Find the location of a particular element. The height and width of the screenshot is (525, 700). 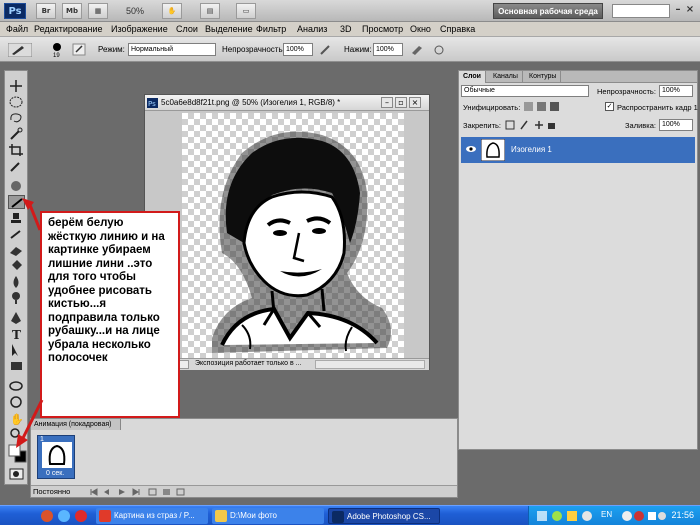

menu-edit: Редактирование is located at coordinates (68, 29).